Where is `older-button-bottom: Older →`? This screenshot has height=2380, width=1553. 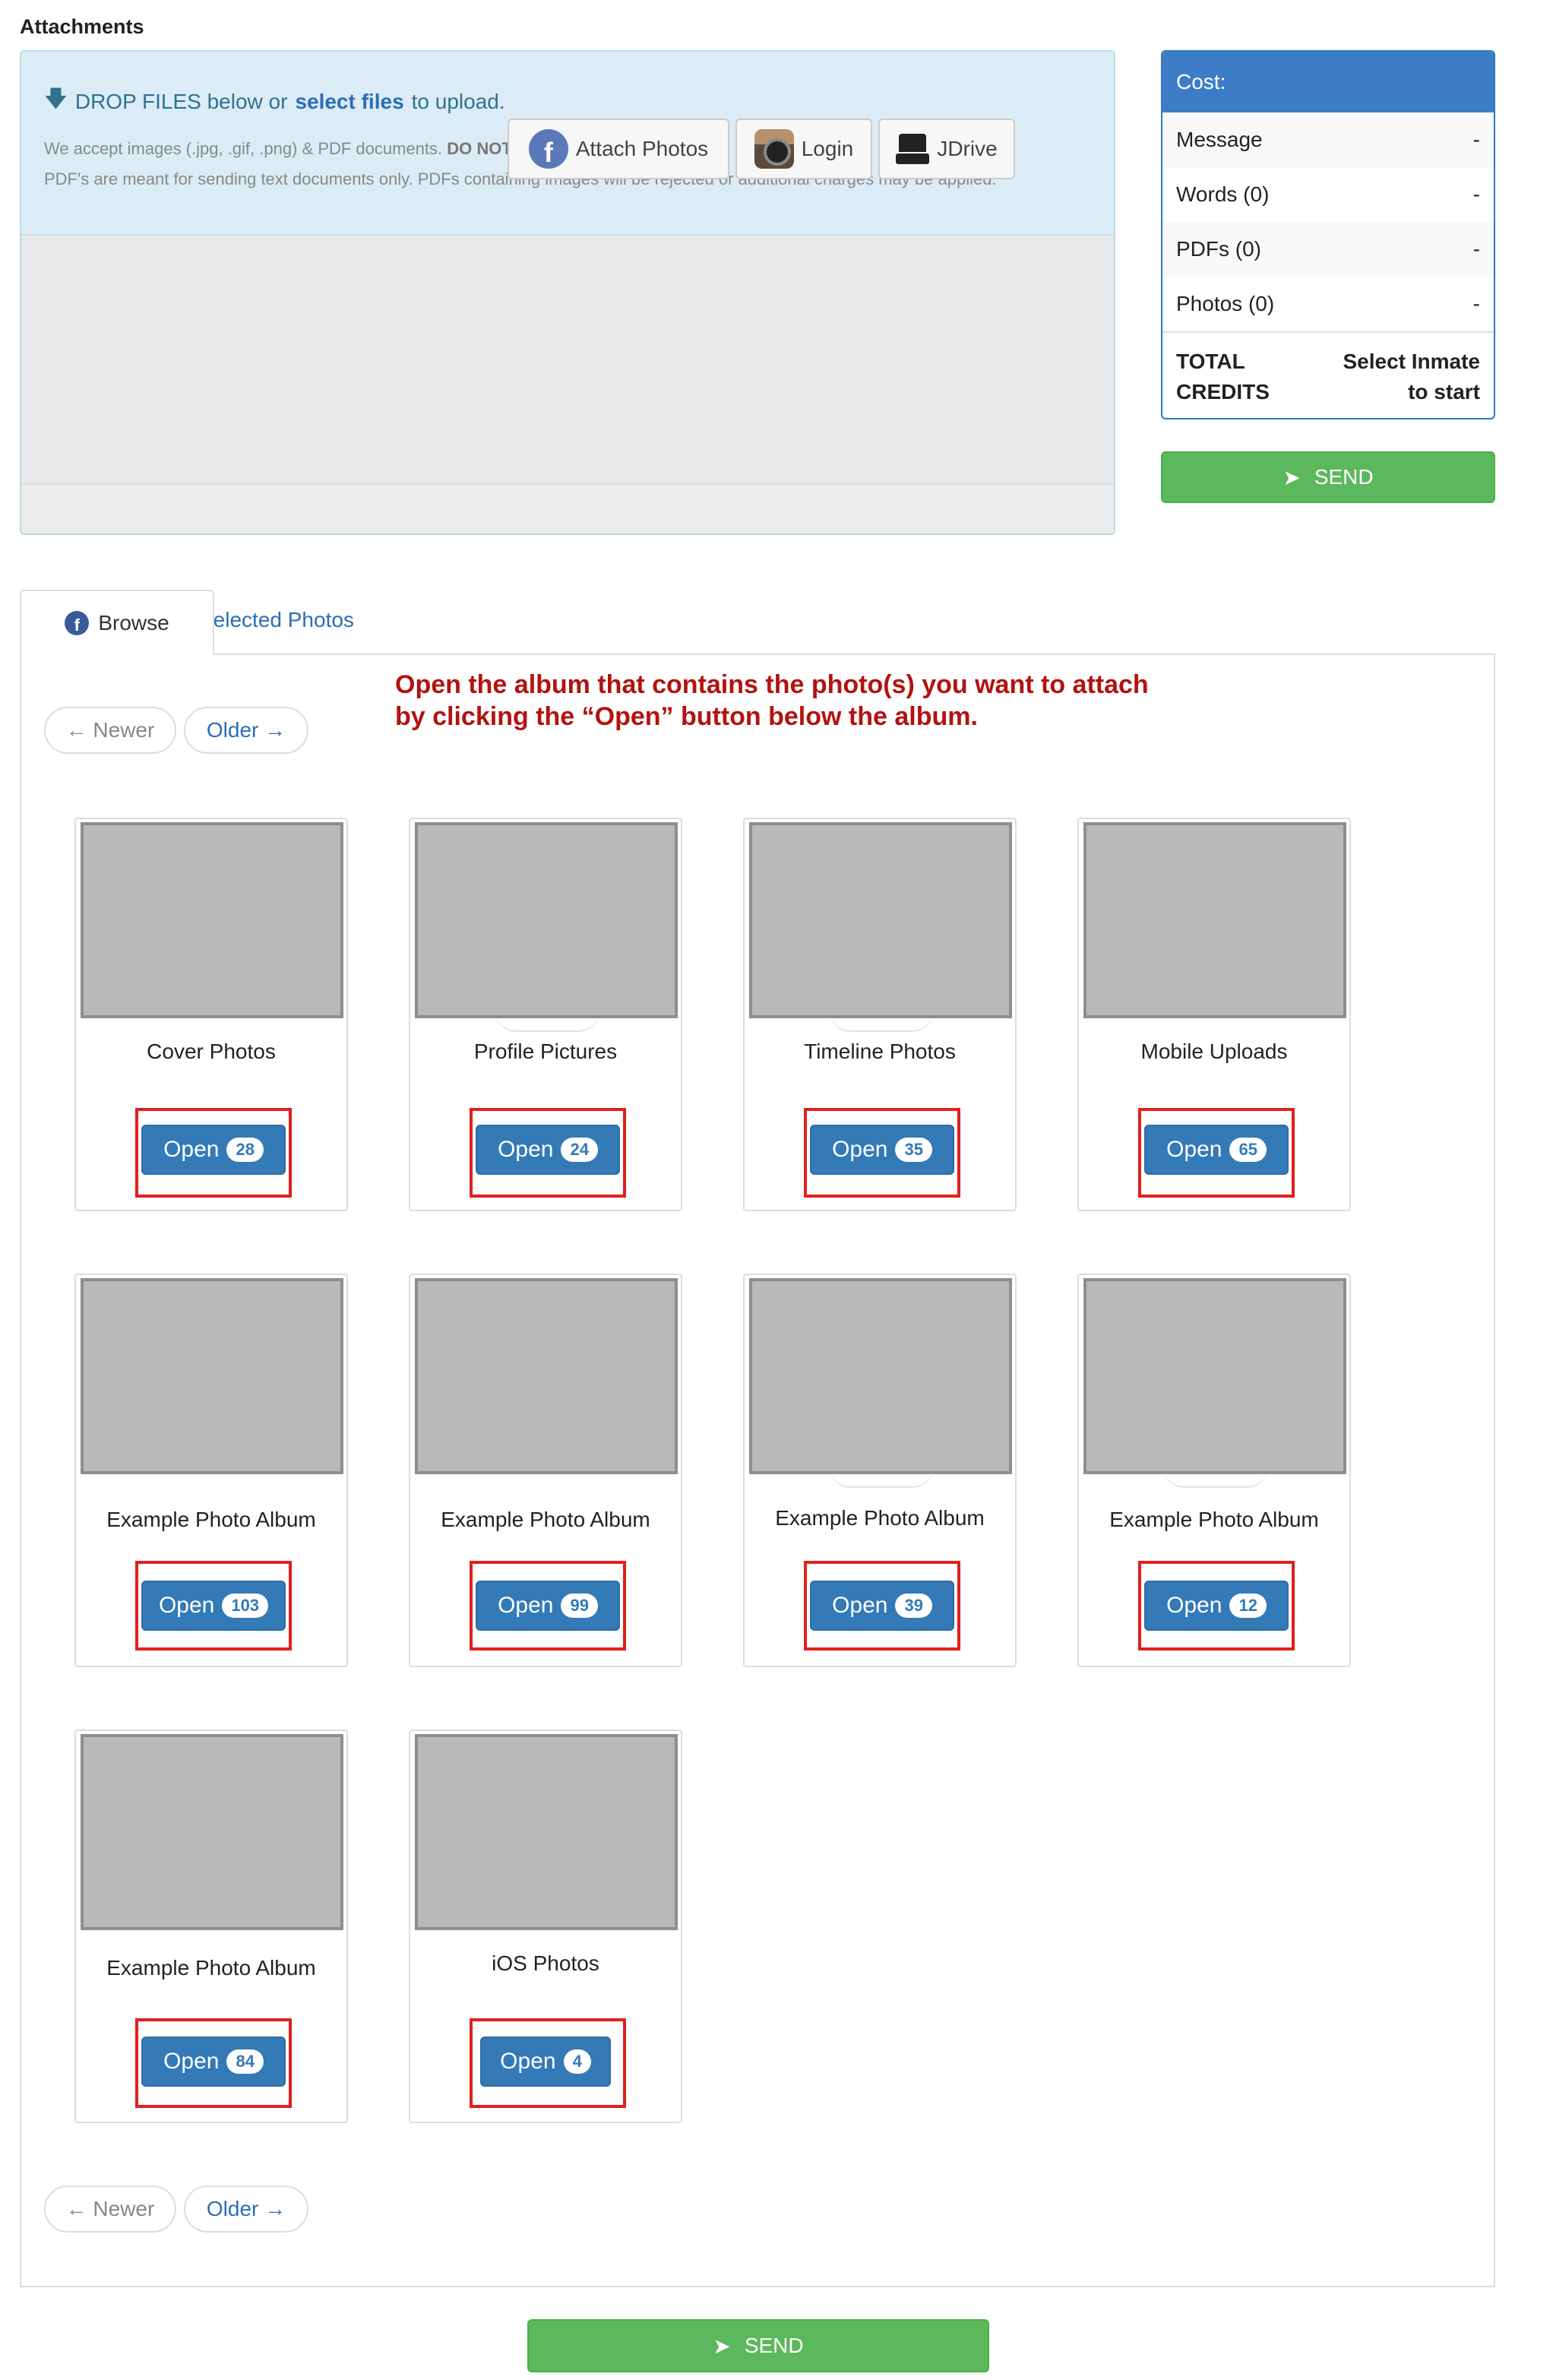
older-button-bottom: Older → is located at coordinates (246, 2209).